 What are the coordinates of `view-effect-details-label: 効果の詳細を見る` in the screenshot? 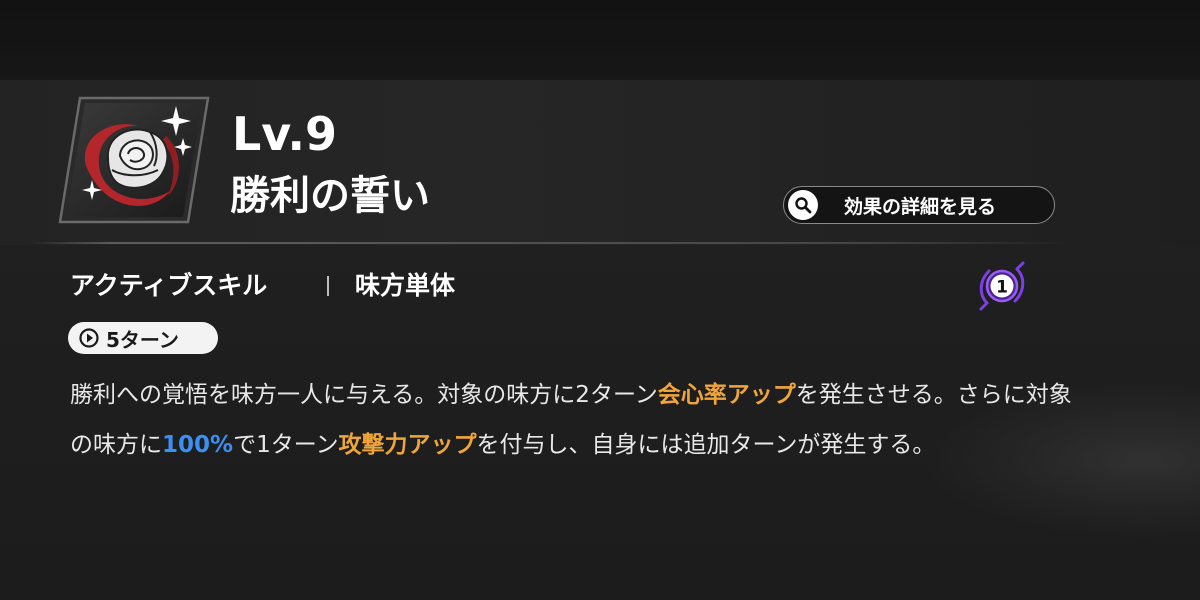 It's located at (920, 206).